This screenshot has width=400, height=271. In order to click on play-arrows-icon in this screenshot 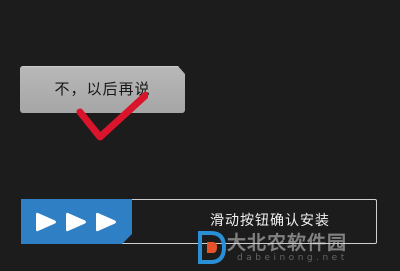, I will do `click(76, 222)`.